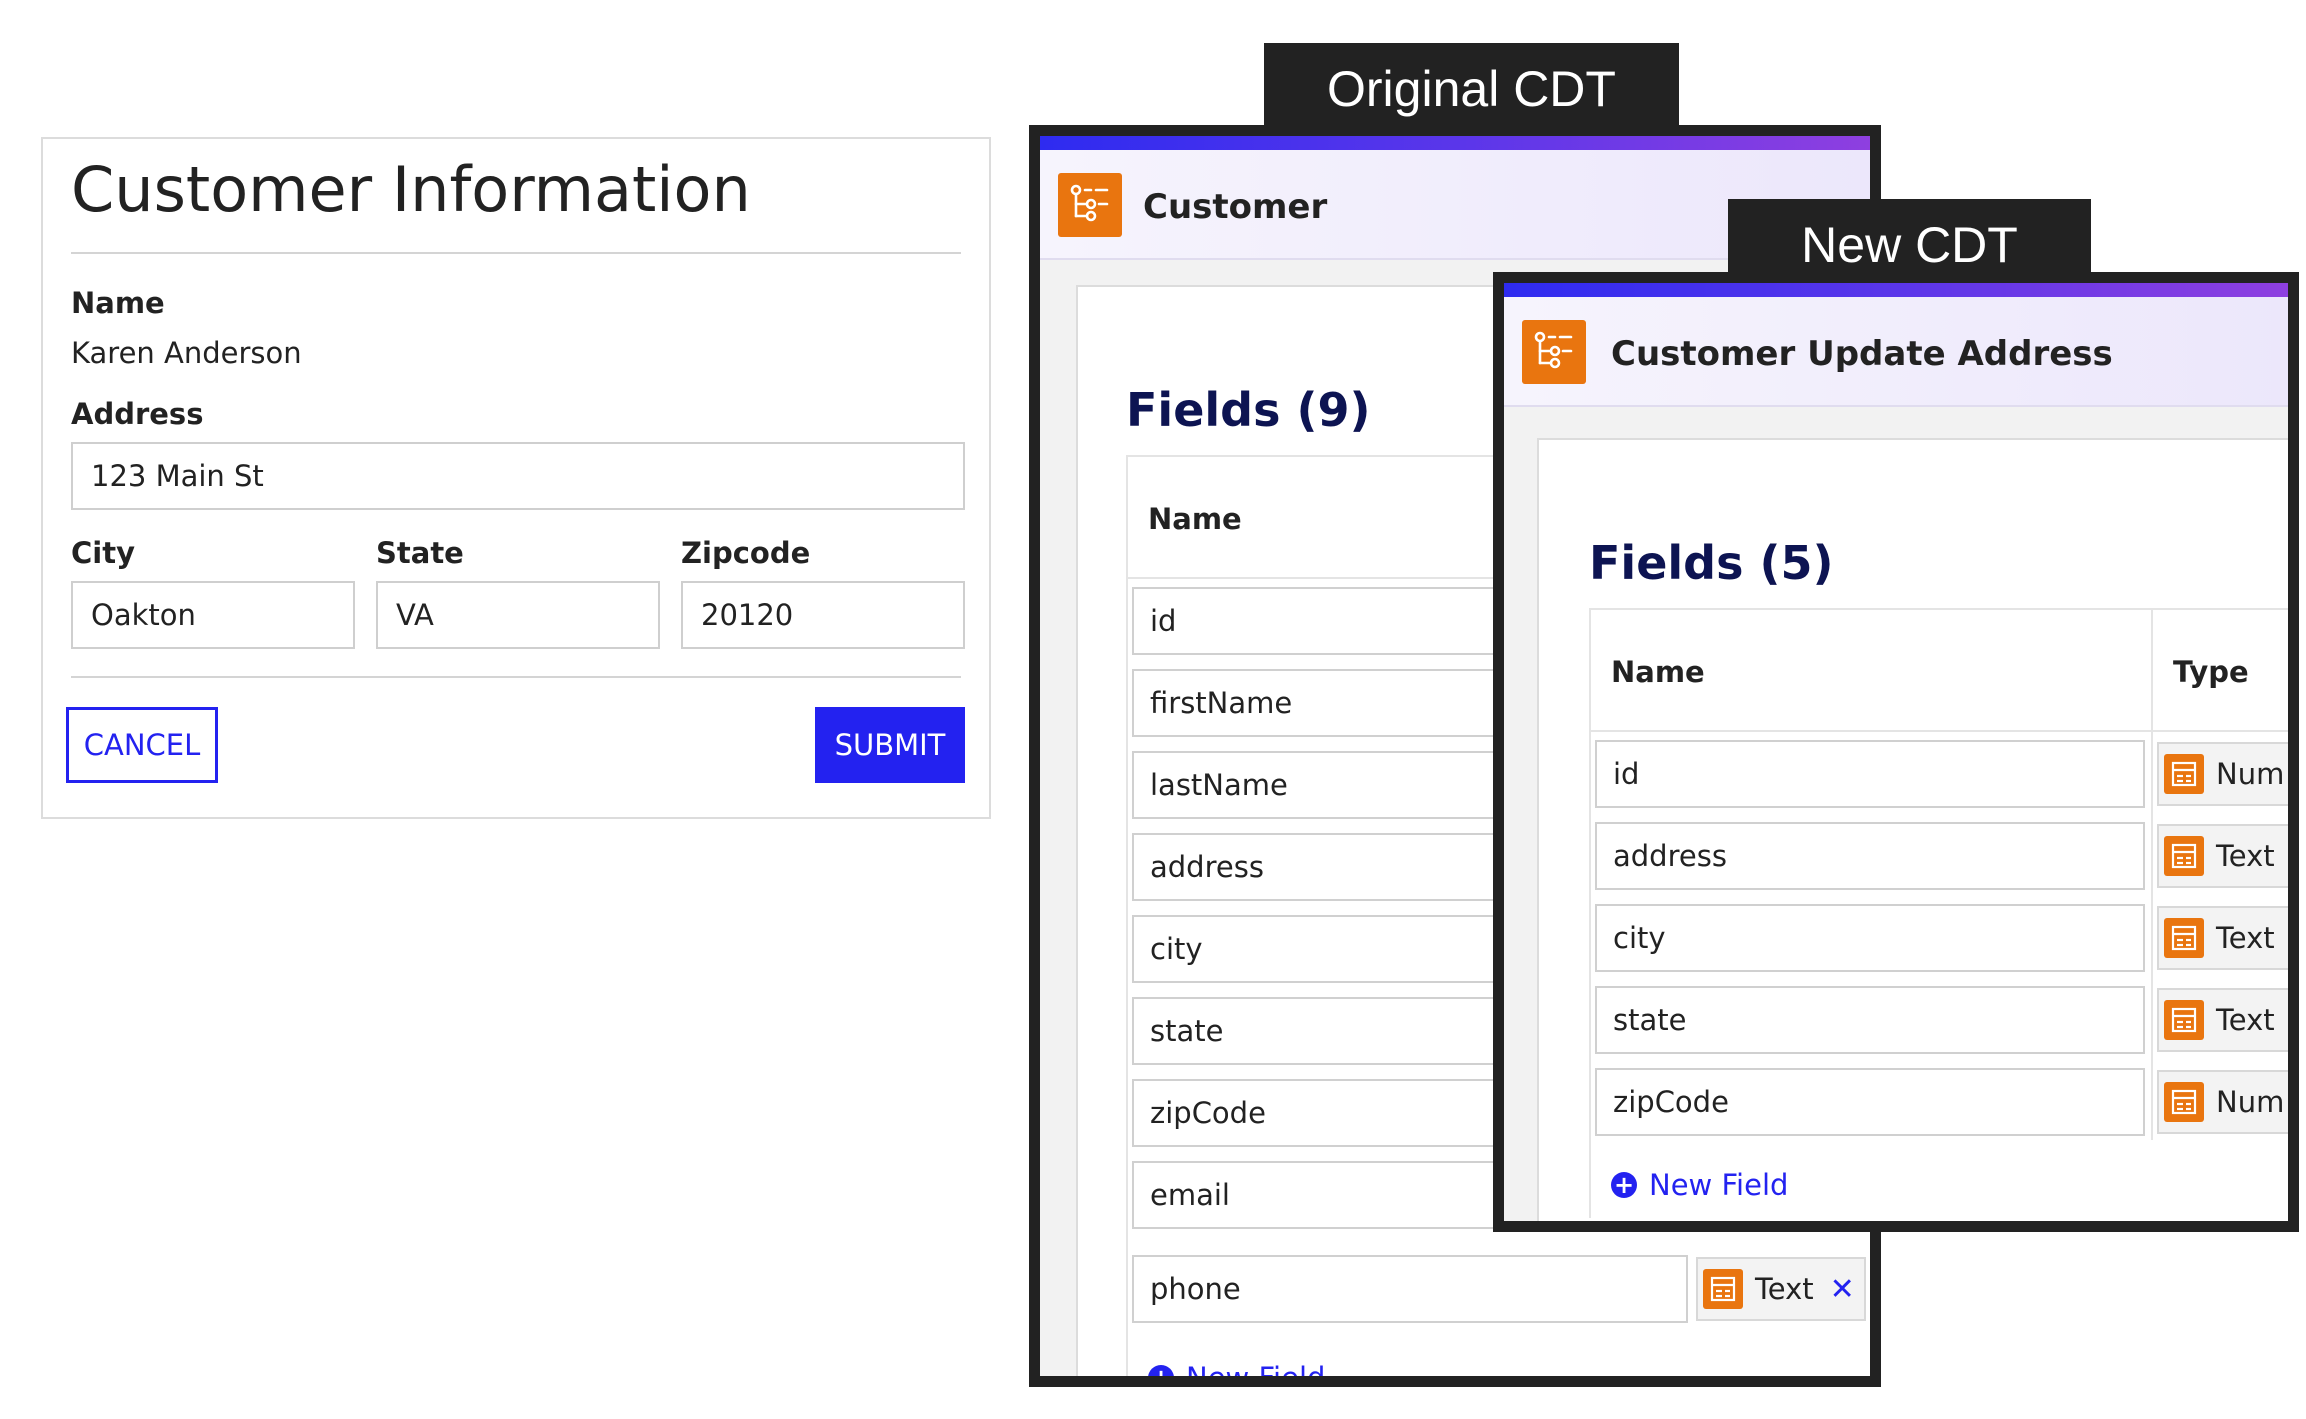 This screenshot has height=1419, width=2306. Describe the element at coordinates (1862, 354) in the screenshot. I see `new-cdt-title: Customer Update Address` at that location.